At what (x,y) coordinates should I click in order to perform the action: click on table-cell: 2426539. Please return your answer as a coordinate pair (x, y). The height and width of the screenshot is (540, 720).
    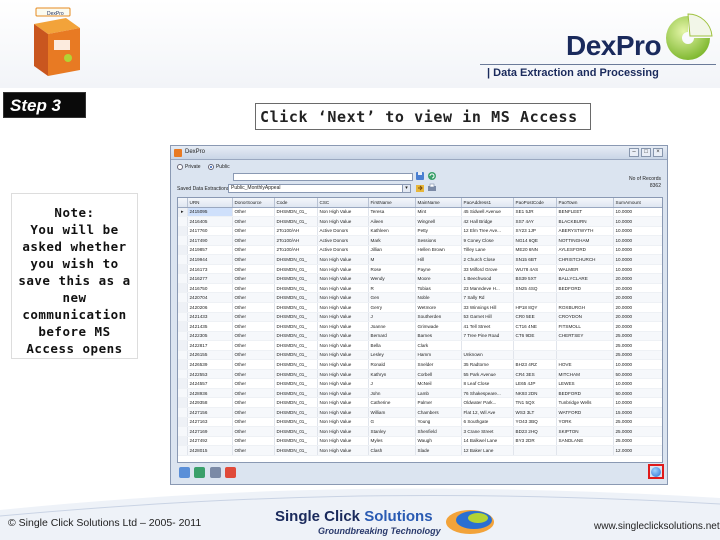
    Looking at the image, I should click on (210, 364).